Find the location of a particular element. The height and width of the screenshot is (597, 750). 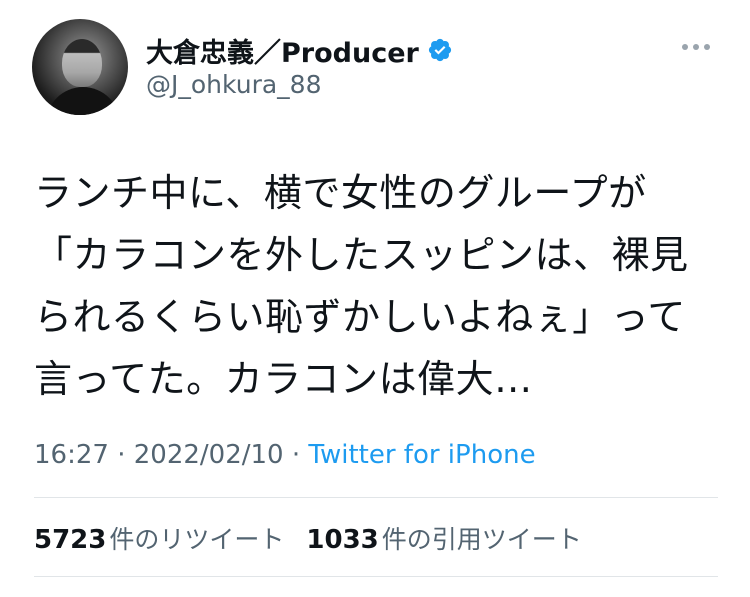

tweet-time: 16:27 is located at coordinates (71, 455).